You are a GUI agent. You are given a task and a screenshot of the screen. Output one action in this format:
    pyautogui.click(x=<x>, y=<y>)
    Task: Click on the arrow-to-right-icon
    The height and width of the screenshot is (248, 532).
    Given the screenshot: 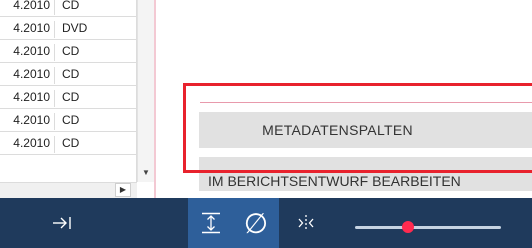 What is the action you would take?
    pyautogui.click(x=62, y=223)
    